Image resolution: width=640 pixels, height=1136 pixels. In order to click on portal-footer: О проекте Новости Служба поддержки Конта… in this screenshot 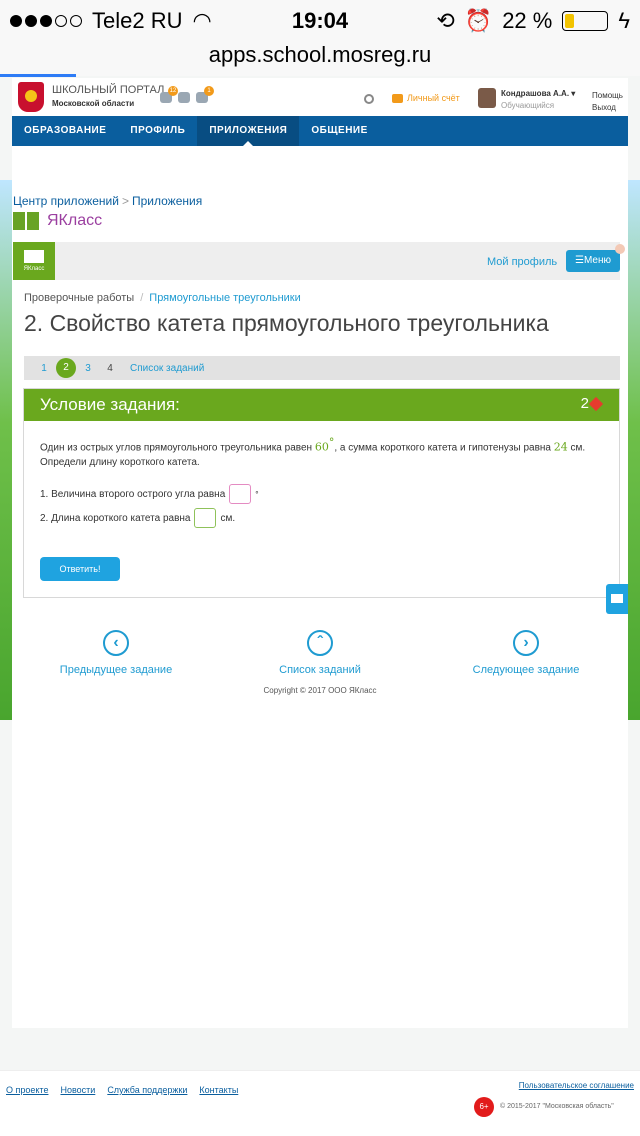, I will do `click(320, 1103)`.